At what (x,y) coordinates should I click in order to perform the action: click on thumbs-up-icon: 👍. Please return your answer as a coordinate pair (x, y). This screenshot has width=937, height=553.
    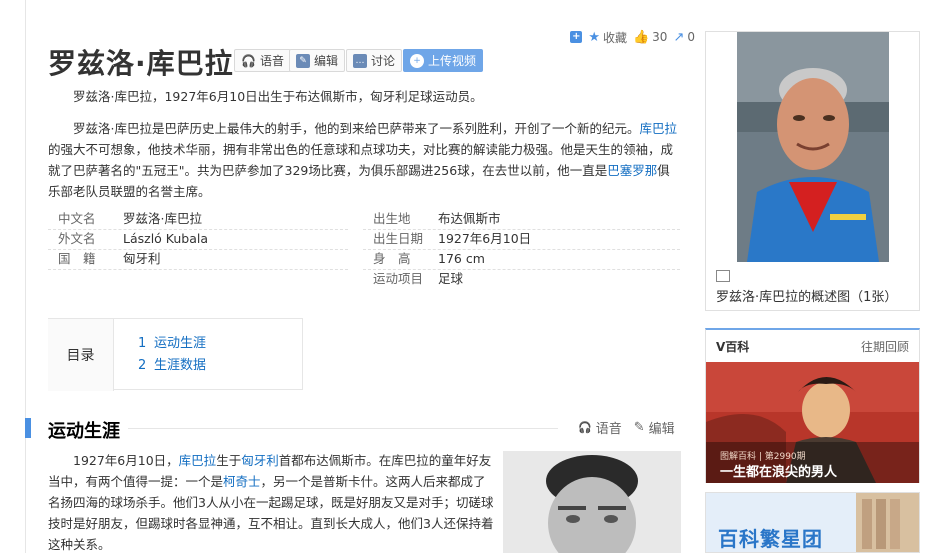
    Looking at the image, I should click on (641, 37).